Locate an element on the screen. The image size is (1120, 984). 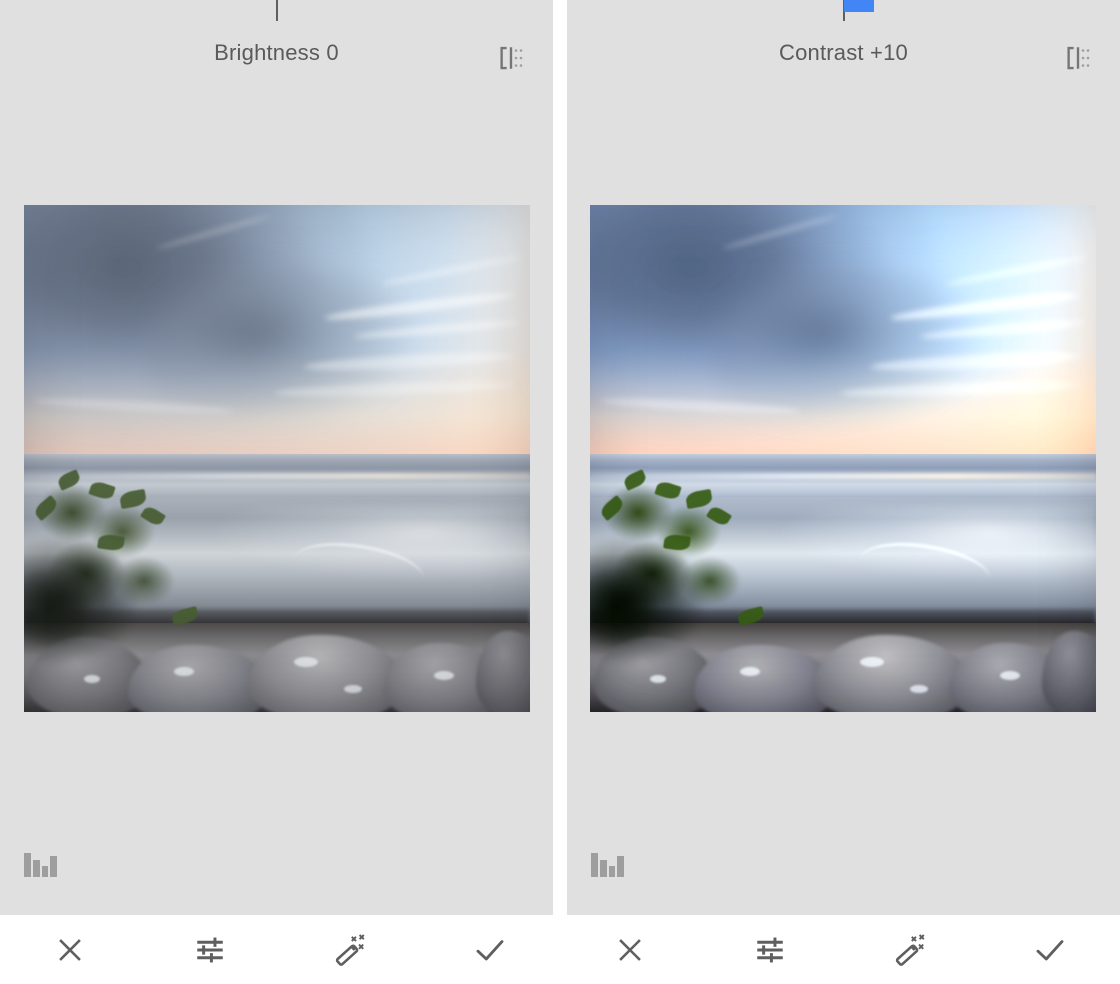
auto-enhance-button-left is located at coordinates (350, 949).